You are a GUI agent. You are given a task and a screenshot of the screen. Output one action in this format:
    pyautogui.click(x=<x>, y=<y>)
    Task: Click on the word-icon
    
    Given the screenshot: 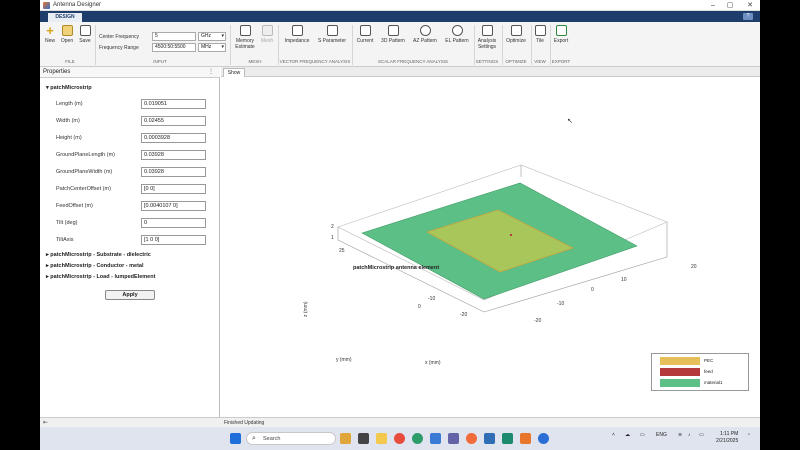 What is the action you would take?
    pyautogui.click(x=489, y=438)
    